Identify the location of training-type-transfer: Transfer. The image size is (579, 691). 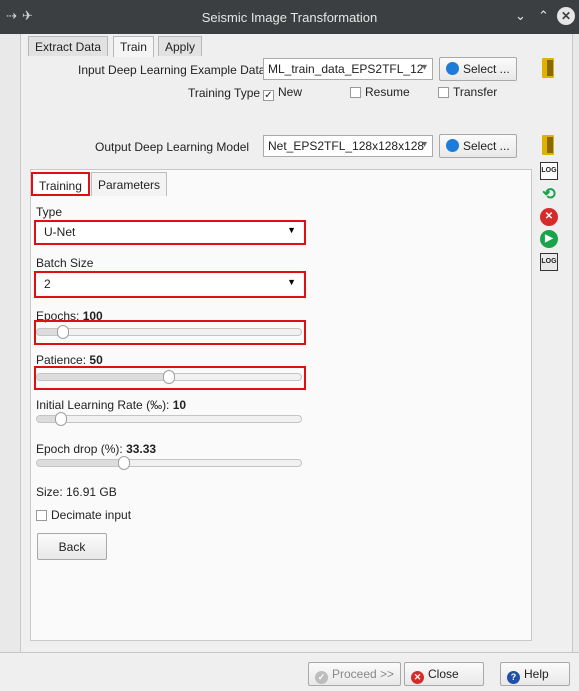
(467, 92).